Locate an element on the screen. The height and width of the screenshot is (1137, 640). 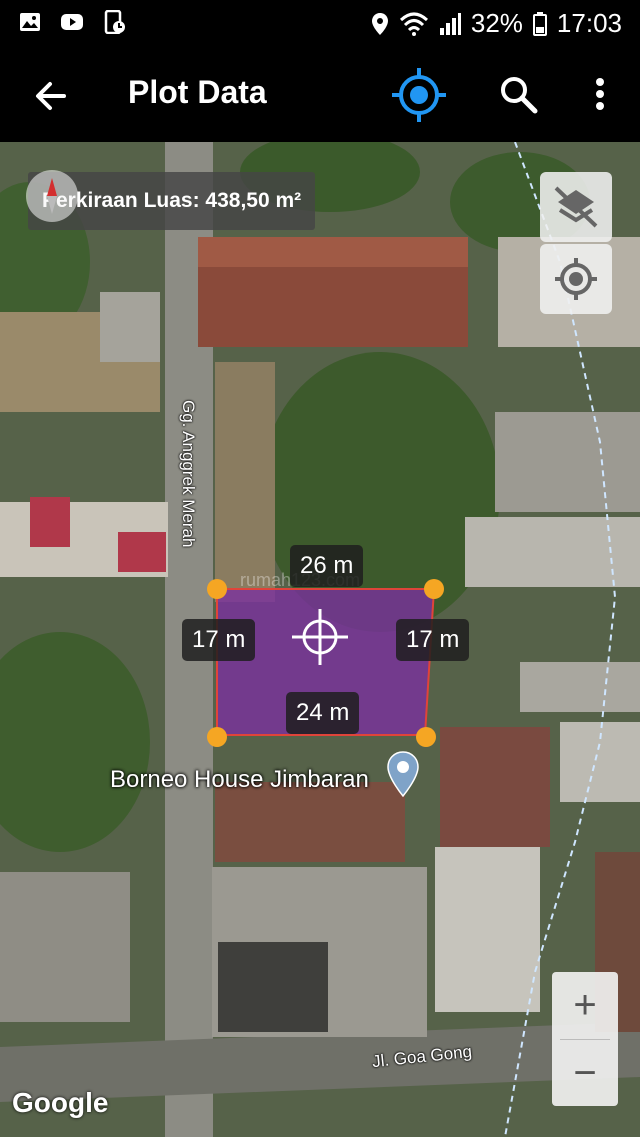
battery-icon is located at coordinates (539, 23).